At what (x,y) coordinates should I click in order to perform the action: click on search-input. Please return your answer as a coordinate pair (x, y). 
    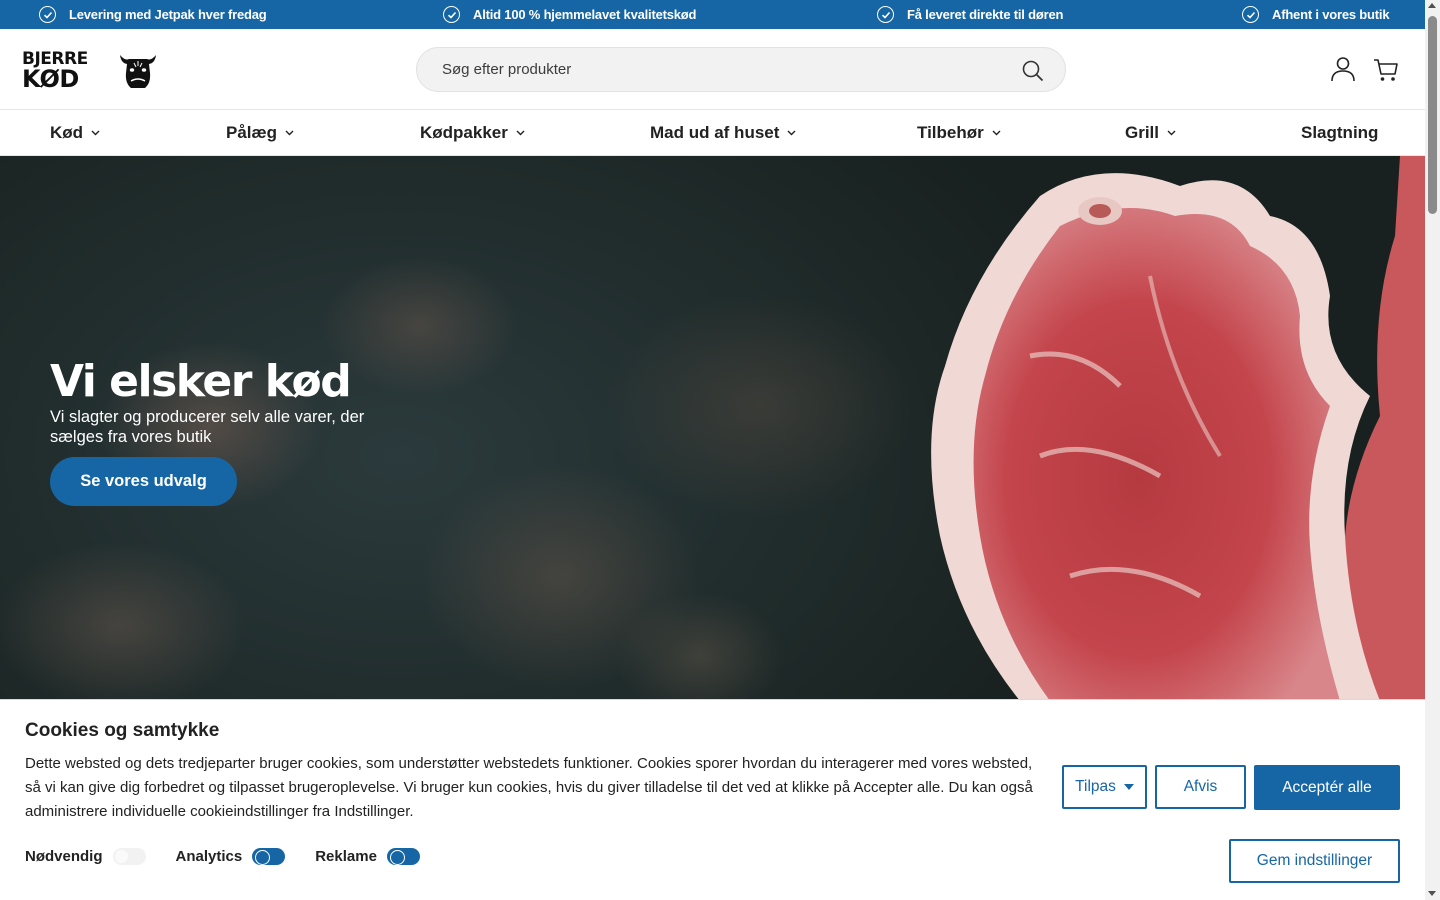
    Looking at the image, I should click on (722, 69).